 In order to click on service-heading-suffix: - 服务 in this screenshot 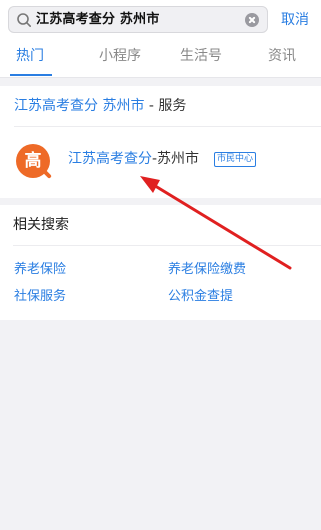, I will do `click(165, 106)`.